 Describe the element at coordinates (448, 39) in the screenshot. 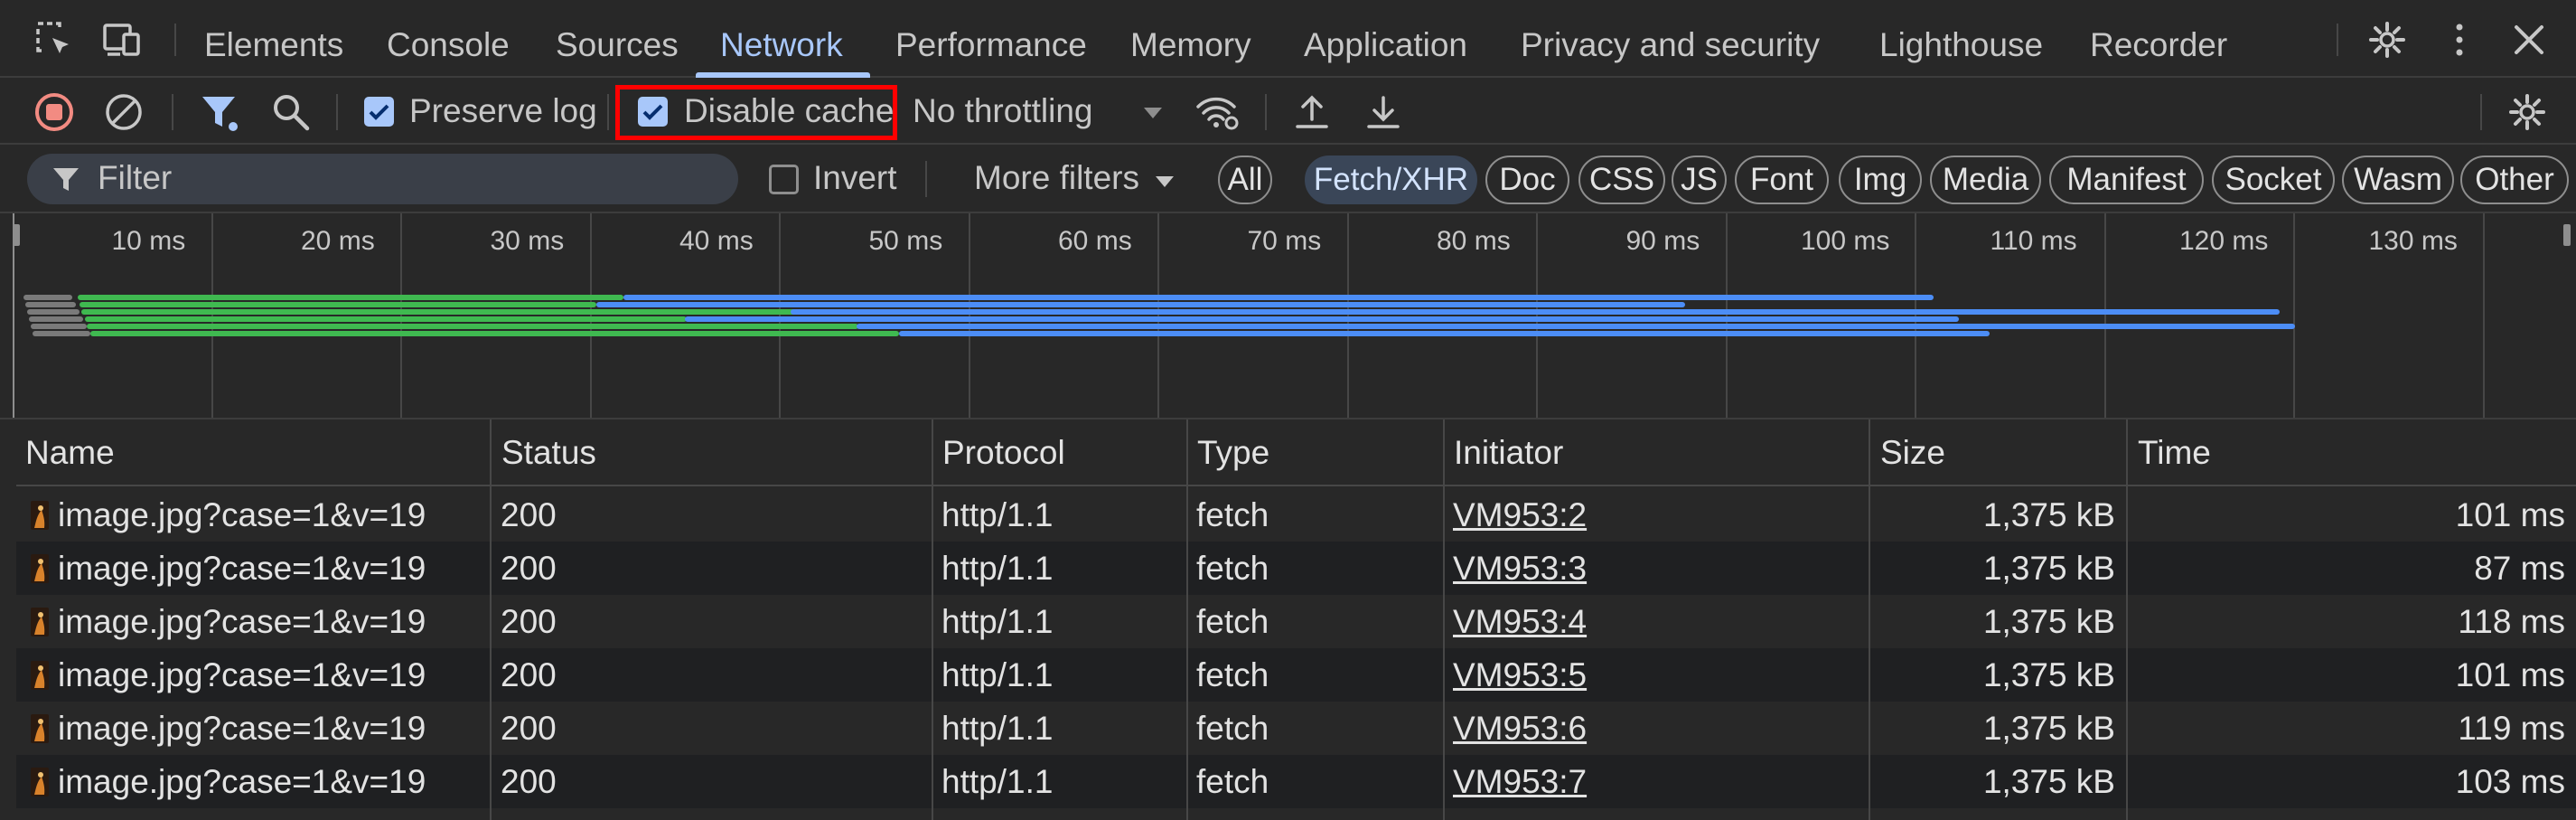

I see `tab-console: Console` at that location.